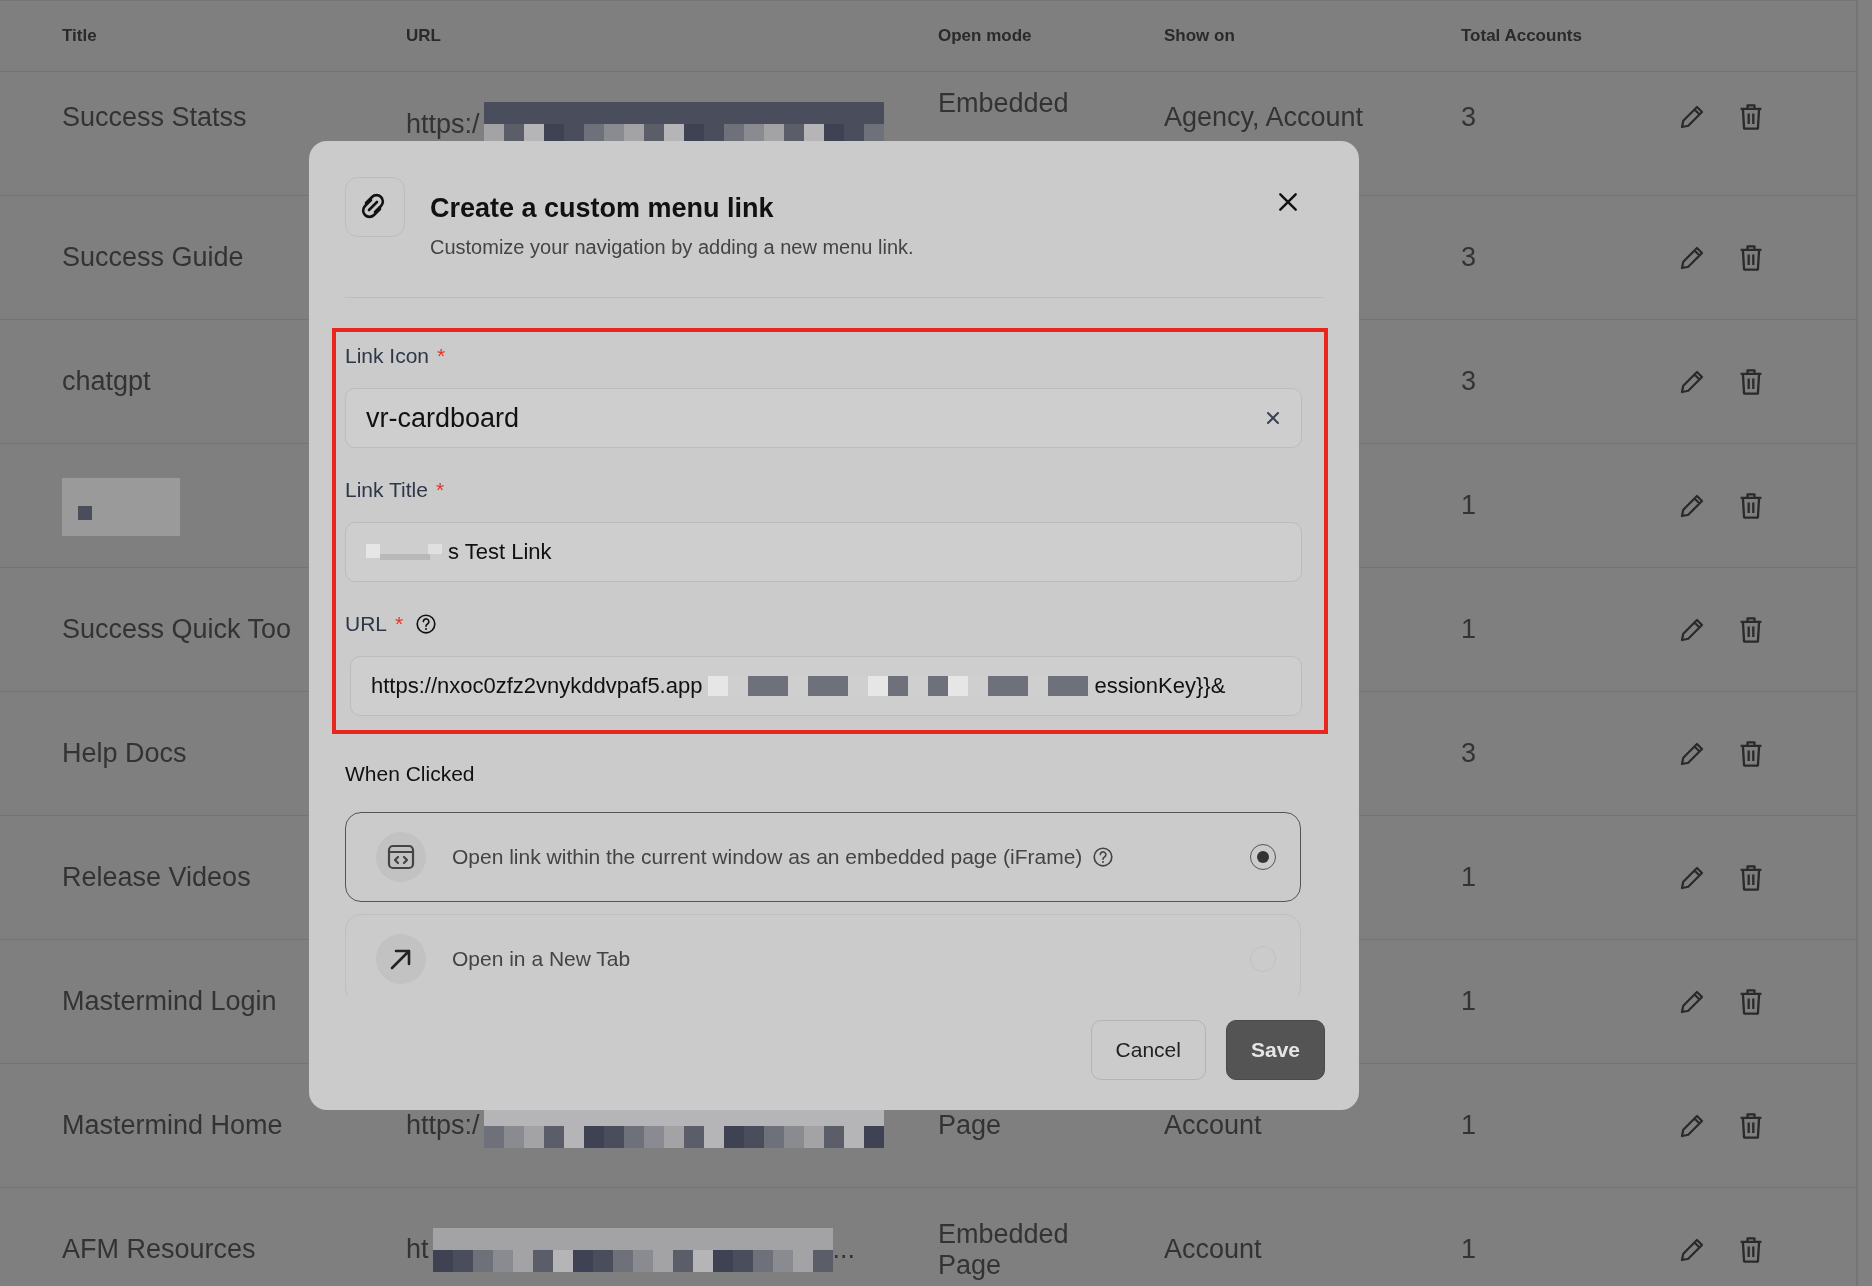 This screenshot has width=1872, height=1286. I want to click on link-title: Help Docs, so click(124, 753).